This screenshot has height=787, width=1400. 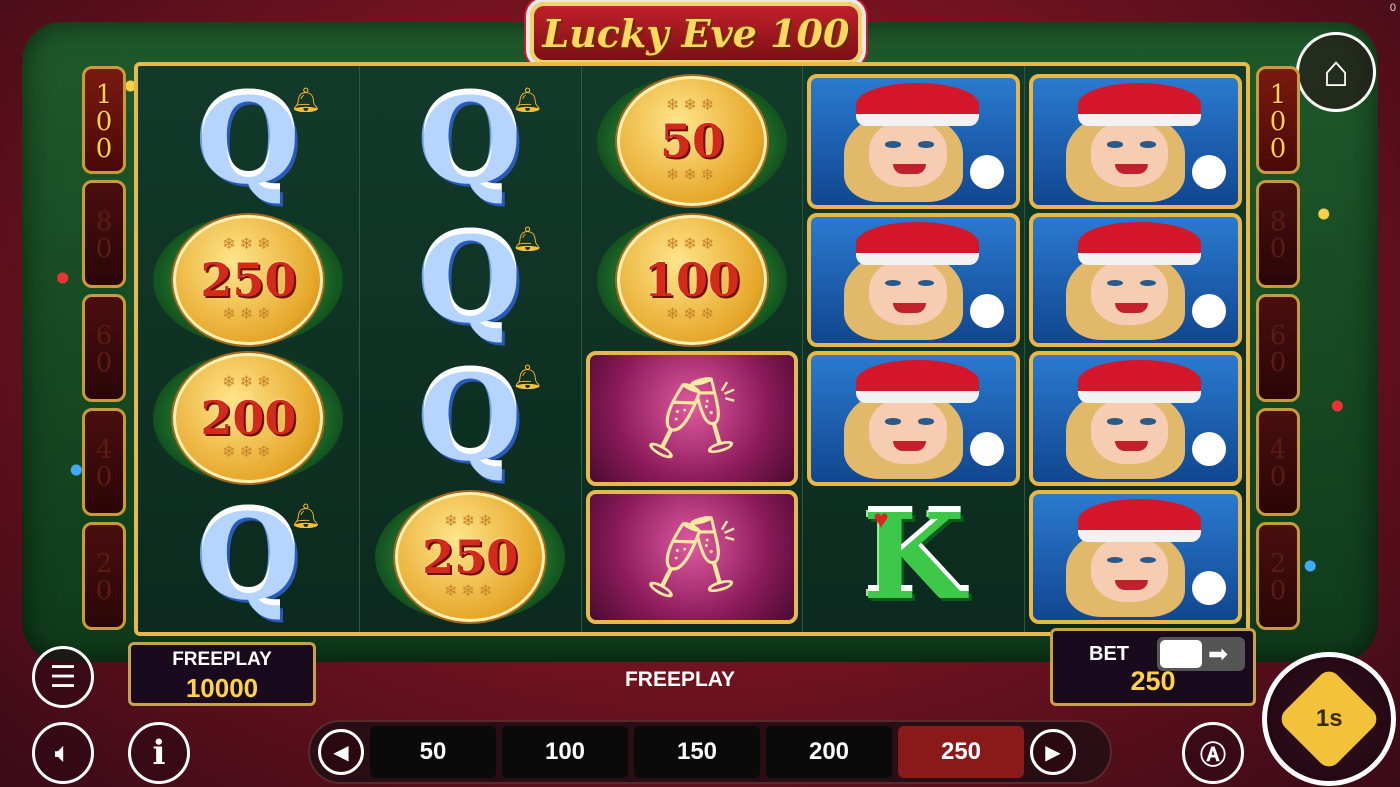 What do you see at coordinates (697, 752) in the screenshot?
I see `bet-option: 150` at bounding box center [697, 752].